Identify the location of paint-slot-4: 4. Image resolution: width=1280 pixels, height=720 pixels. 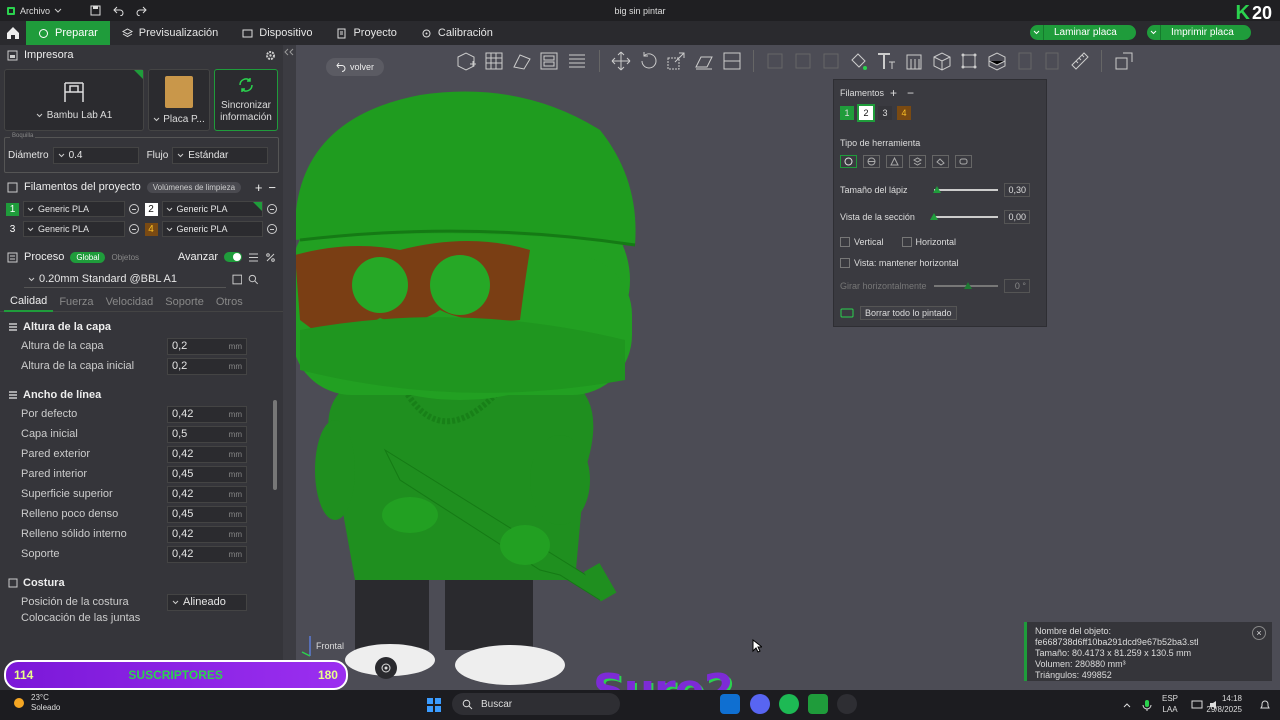
(904, 113).